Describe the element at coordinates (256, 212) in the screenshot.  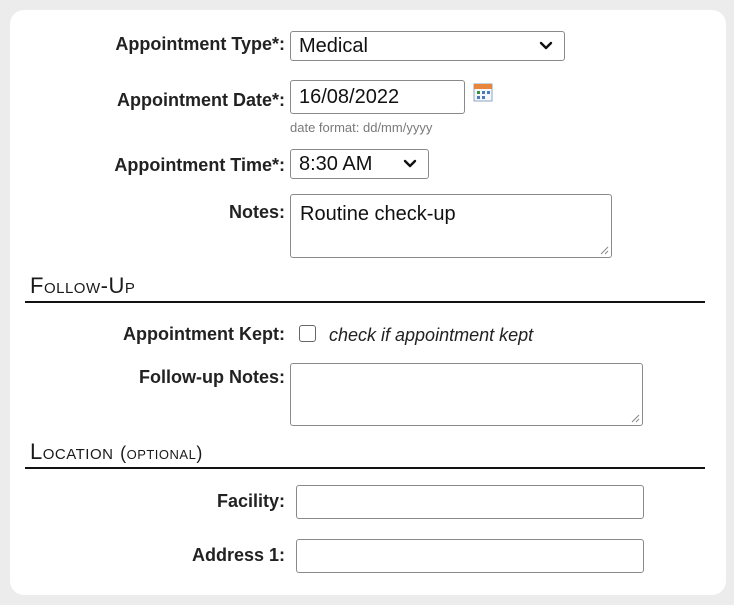
I see `notes-label: Notes:` at that location.